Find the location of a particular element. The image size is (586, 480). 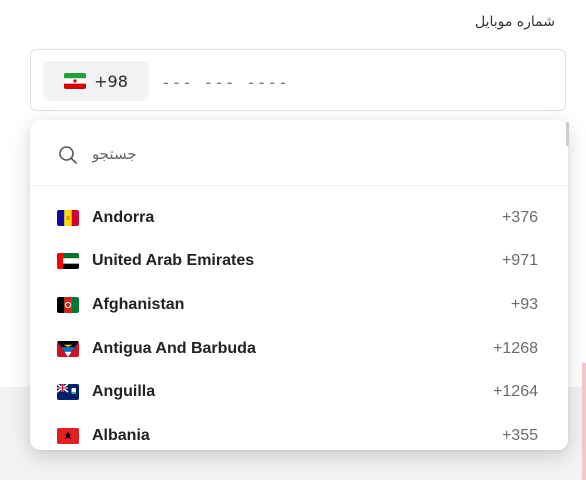

dropdown-scrollbar is located at coordinates (567, 134).